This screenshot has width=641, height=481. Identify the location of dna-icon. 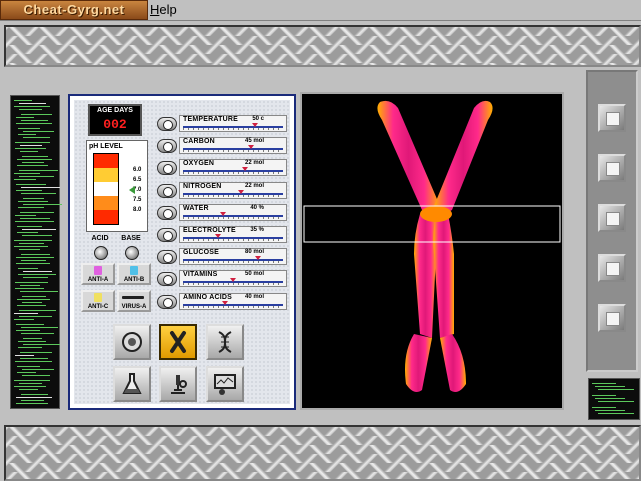
(225, 342).